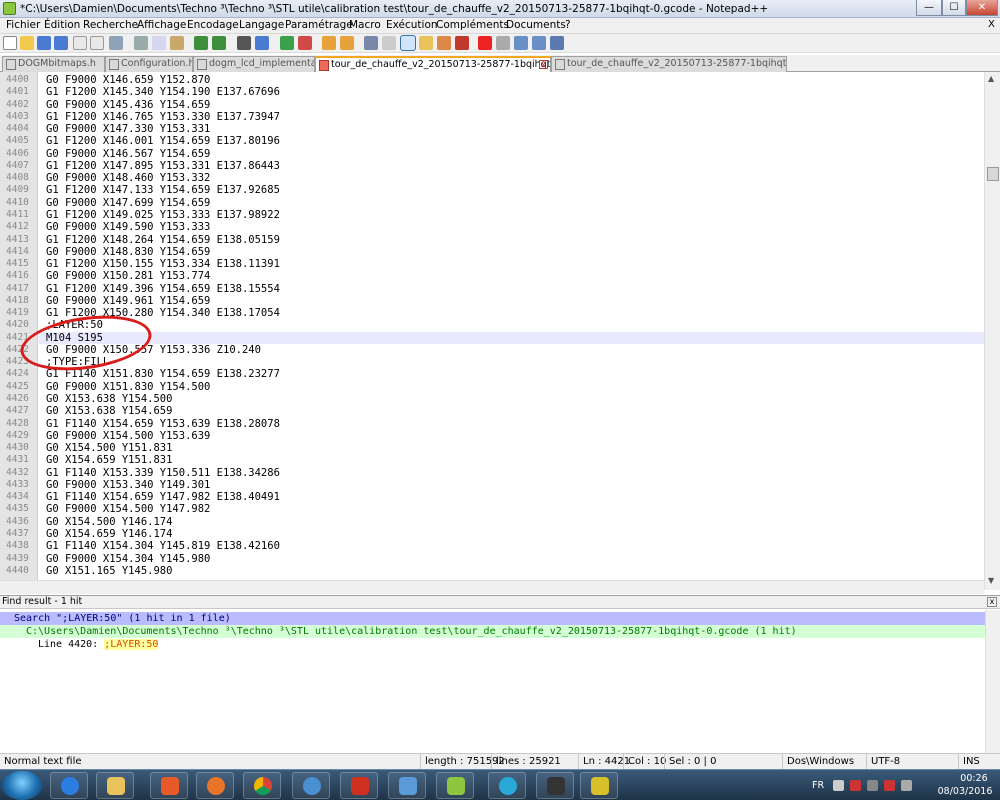  I want to click on code-line: G1 F1200 X149.025 Y153.333 E137.98922, so click(514, 215).